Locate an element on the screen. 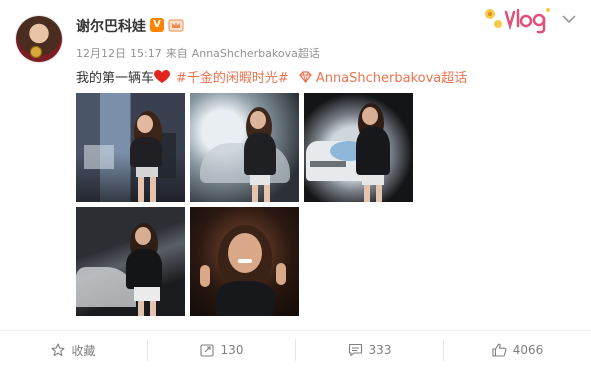  post-meta: 12月12日 15:17 来自 AnnaShcherbakova超话 is located at coordinates (198, 53).